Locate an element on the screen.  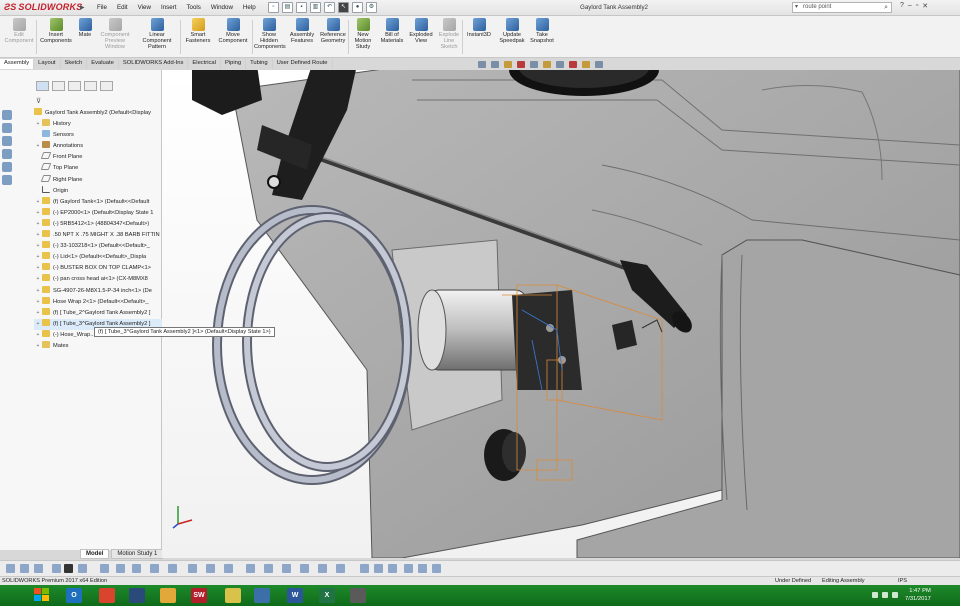
tree-item: + (-) BUSTER BOX ON TOP CLAMP<1> is located at coordinates (98, 268).